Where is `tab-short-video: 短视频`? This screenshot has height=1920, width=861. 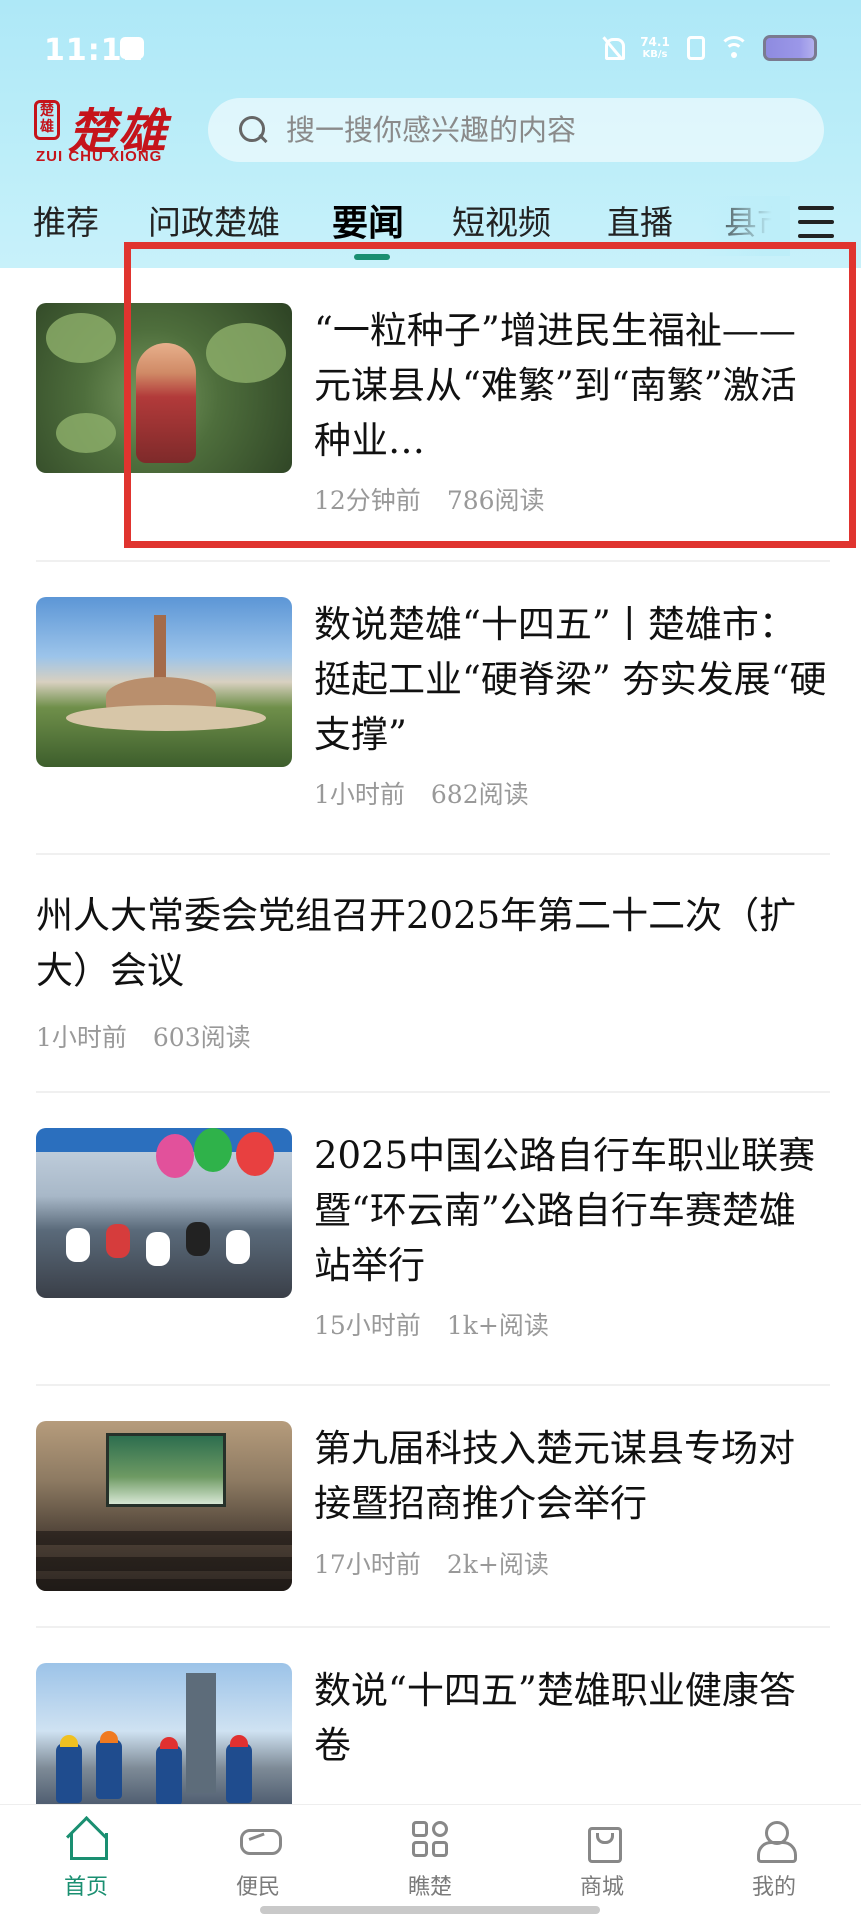
tab-short-video: 短视频 is located at coordinates (501, 220).